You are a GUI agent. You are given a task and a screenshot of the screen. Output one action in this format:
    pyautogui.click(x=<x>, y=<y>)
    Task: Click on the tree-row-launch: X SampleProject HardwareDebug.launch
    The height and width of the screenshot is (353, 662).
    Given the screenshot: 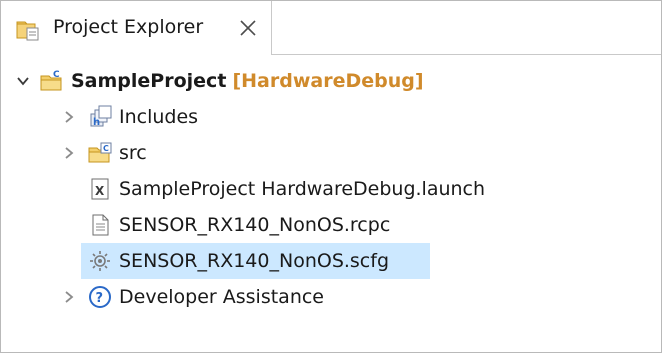 What is the action you would take?
    pyautogui.click(x=331, y=189)
    